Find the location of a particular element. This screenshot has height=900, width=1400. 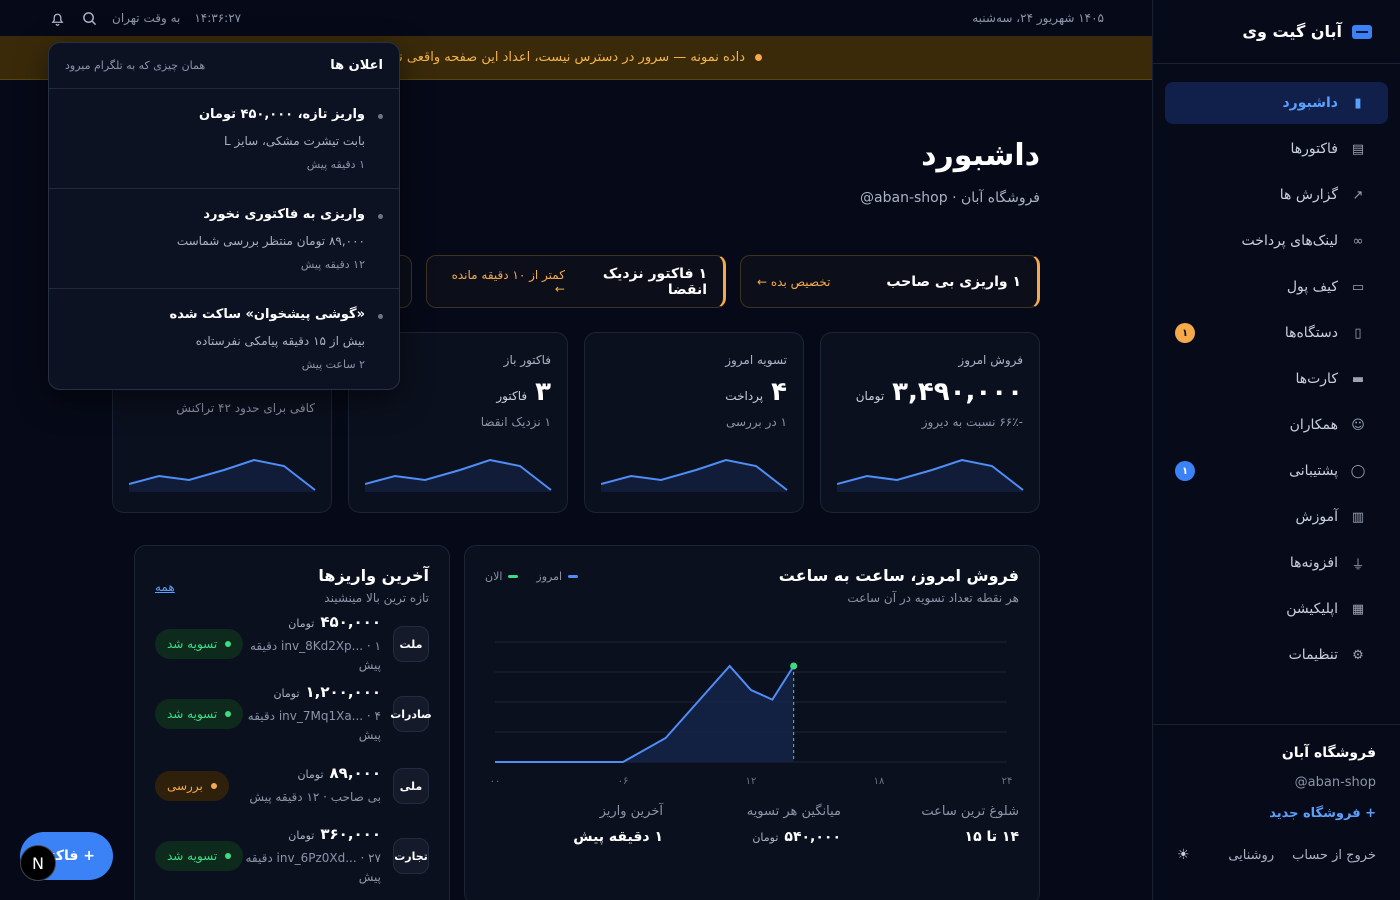

alert-title: ۱ فاکتور نزدیک انقضا is located at coordinates (654, 281).